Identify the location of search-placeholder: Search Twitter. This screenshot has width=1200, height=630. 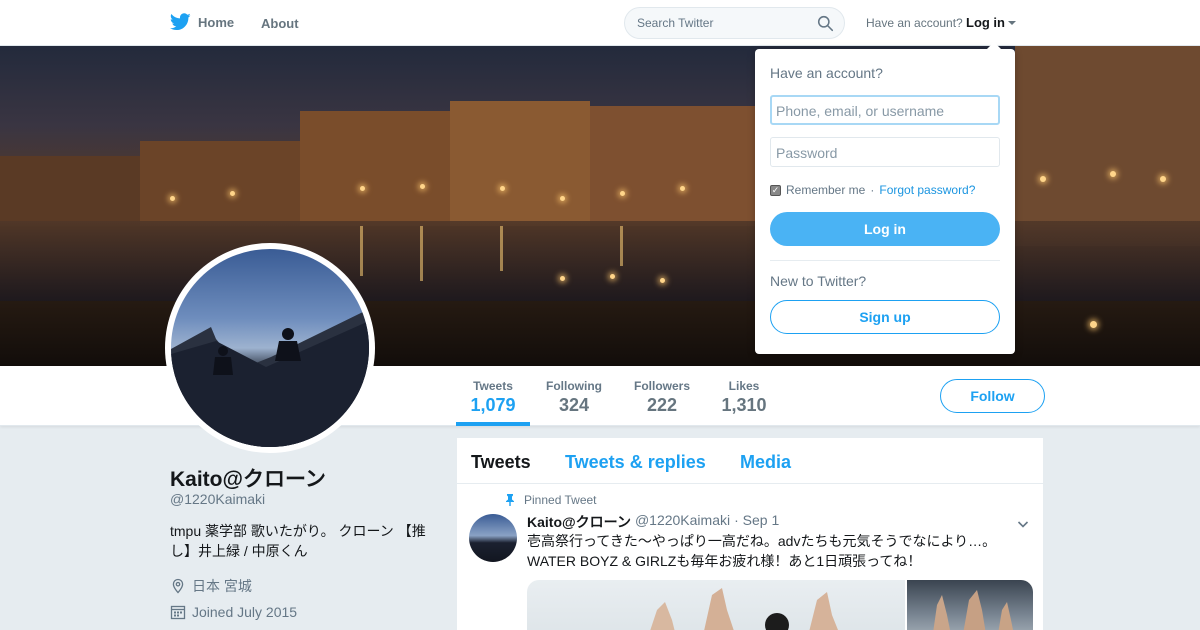
(675, 23).